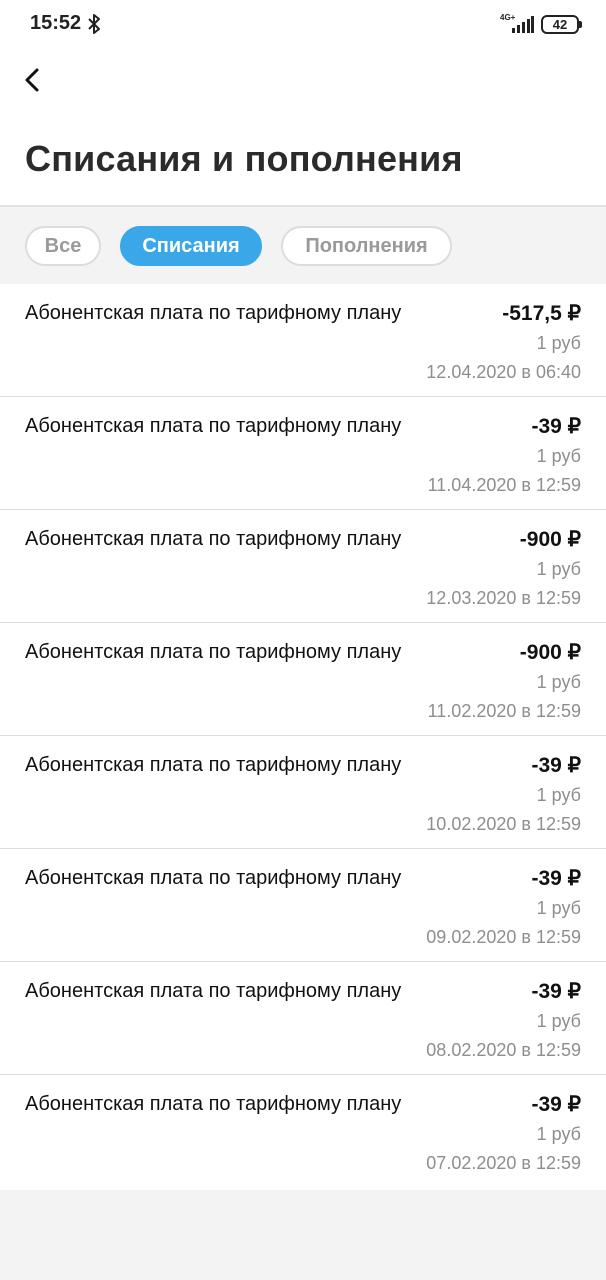 Image resolution: width=606 pixels, height=1280 pixels. I want to click on chevron-left-icon, so click(32, 80).